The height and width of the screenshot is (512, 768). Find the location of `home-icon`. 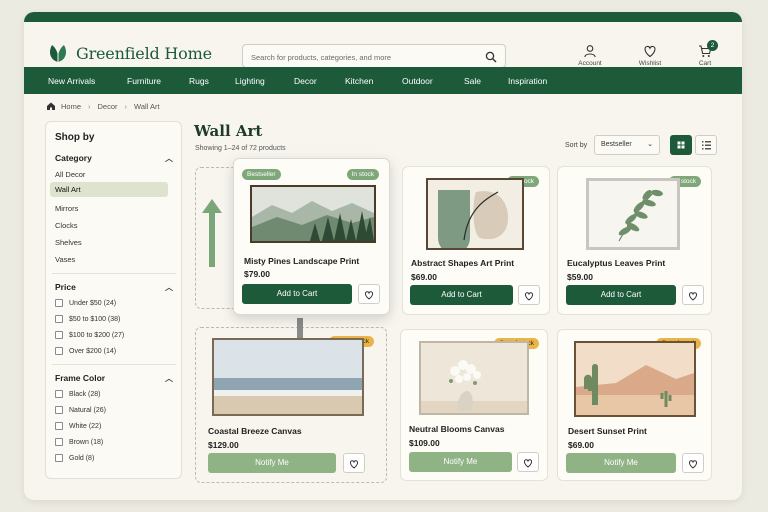

home-icon is located at coordinates (51, 106).